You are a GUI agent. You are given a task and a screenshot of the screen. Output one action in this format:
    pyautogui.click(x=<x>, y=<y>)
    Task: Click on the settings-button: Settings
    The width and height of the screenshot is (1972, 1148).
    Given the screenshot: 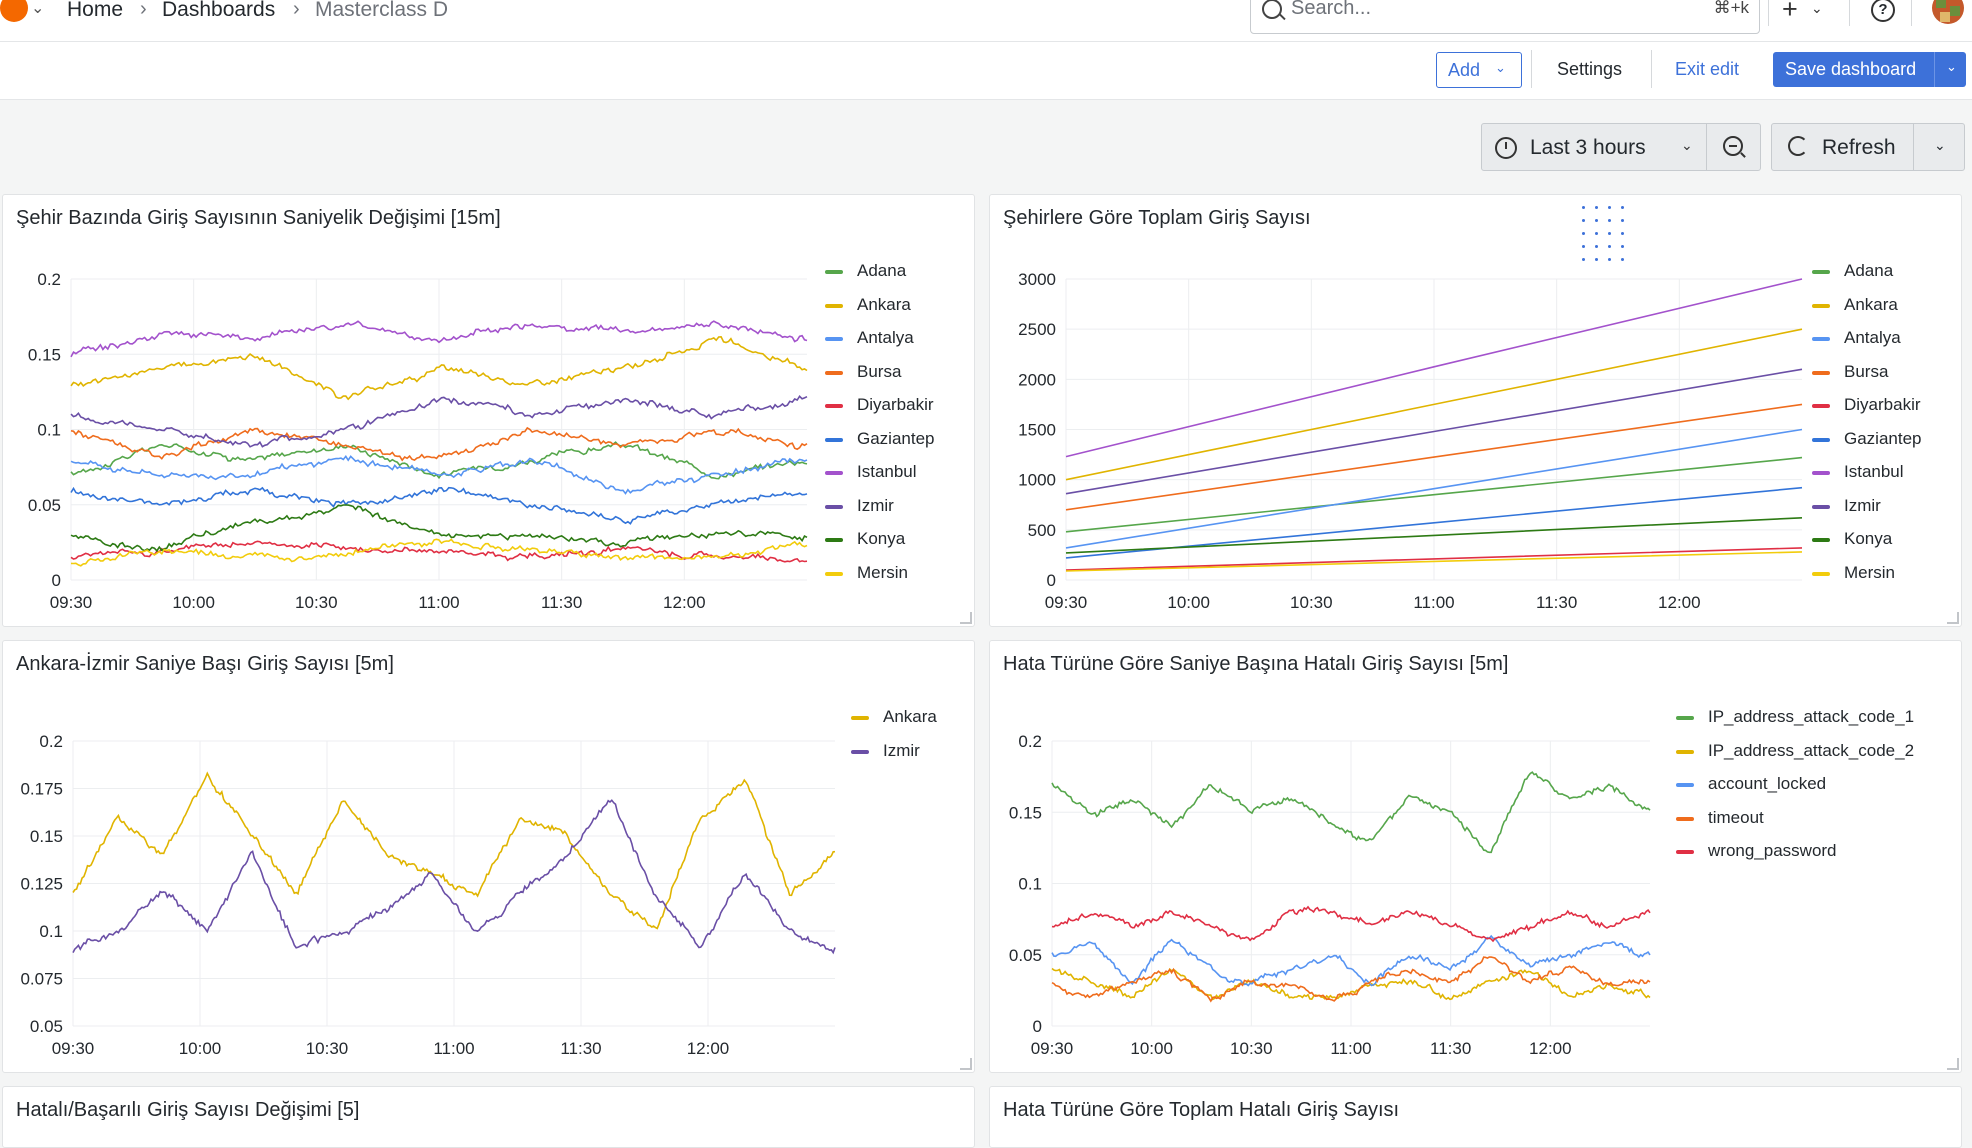 What is the action you would take?
    pyautogui.click(x=1589, y=69)
    